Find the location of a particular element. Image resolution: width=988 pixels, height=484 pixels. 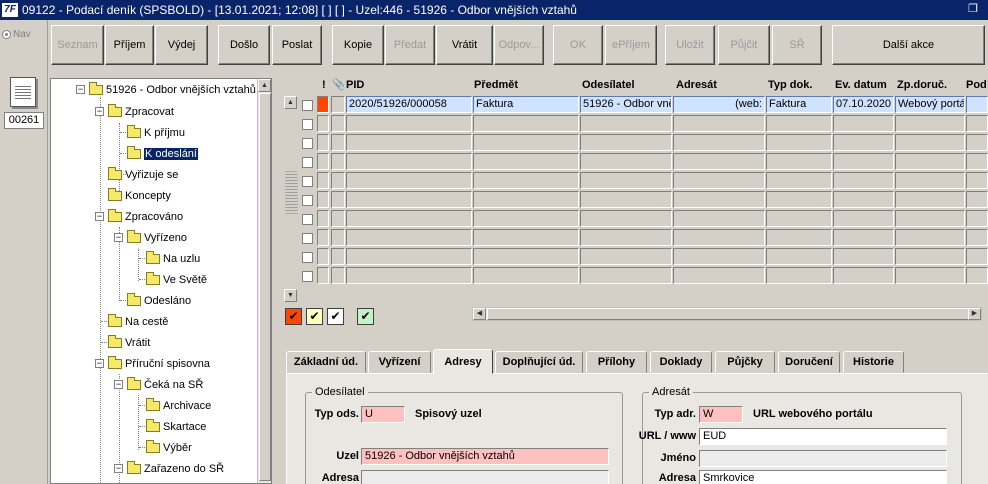

tree-node-prirucni-spisovna: Příruční spisovna is located at coordinates (159, 363).